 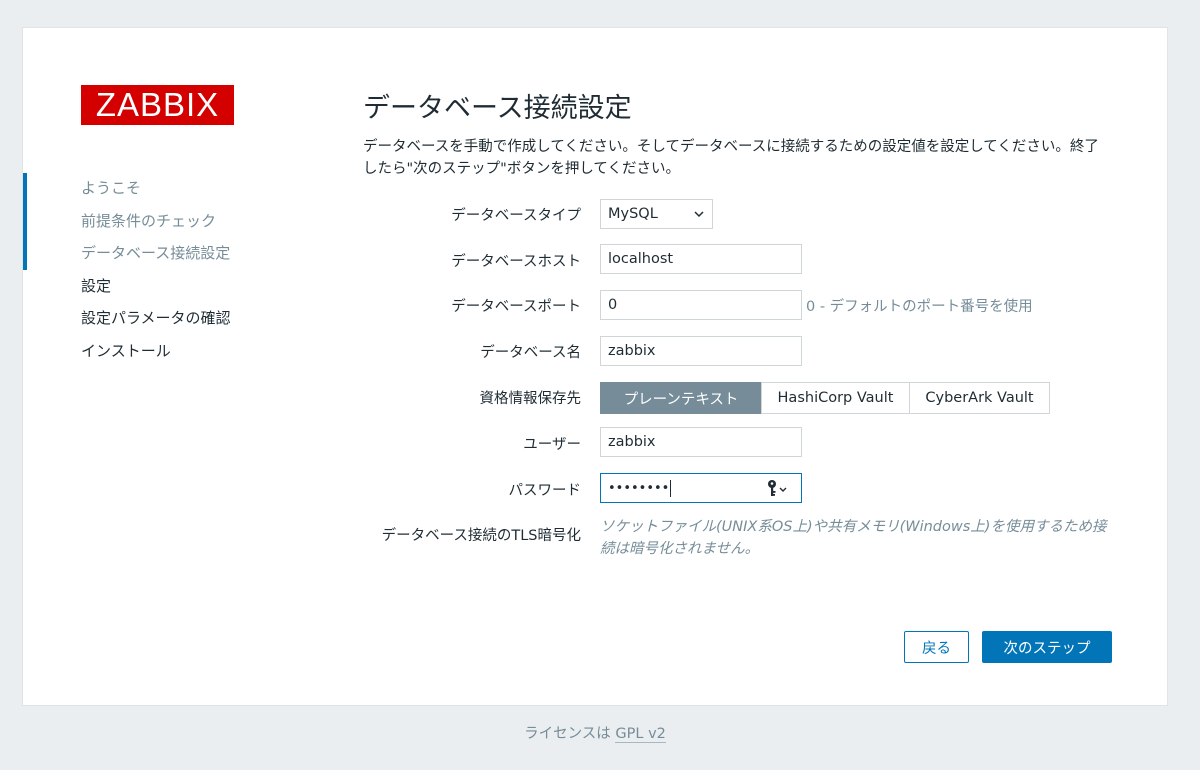 I want to click on chevron-down-icon, so click(x=699, y=214).